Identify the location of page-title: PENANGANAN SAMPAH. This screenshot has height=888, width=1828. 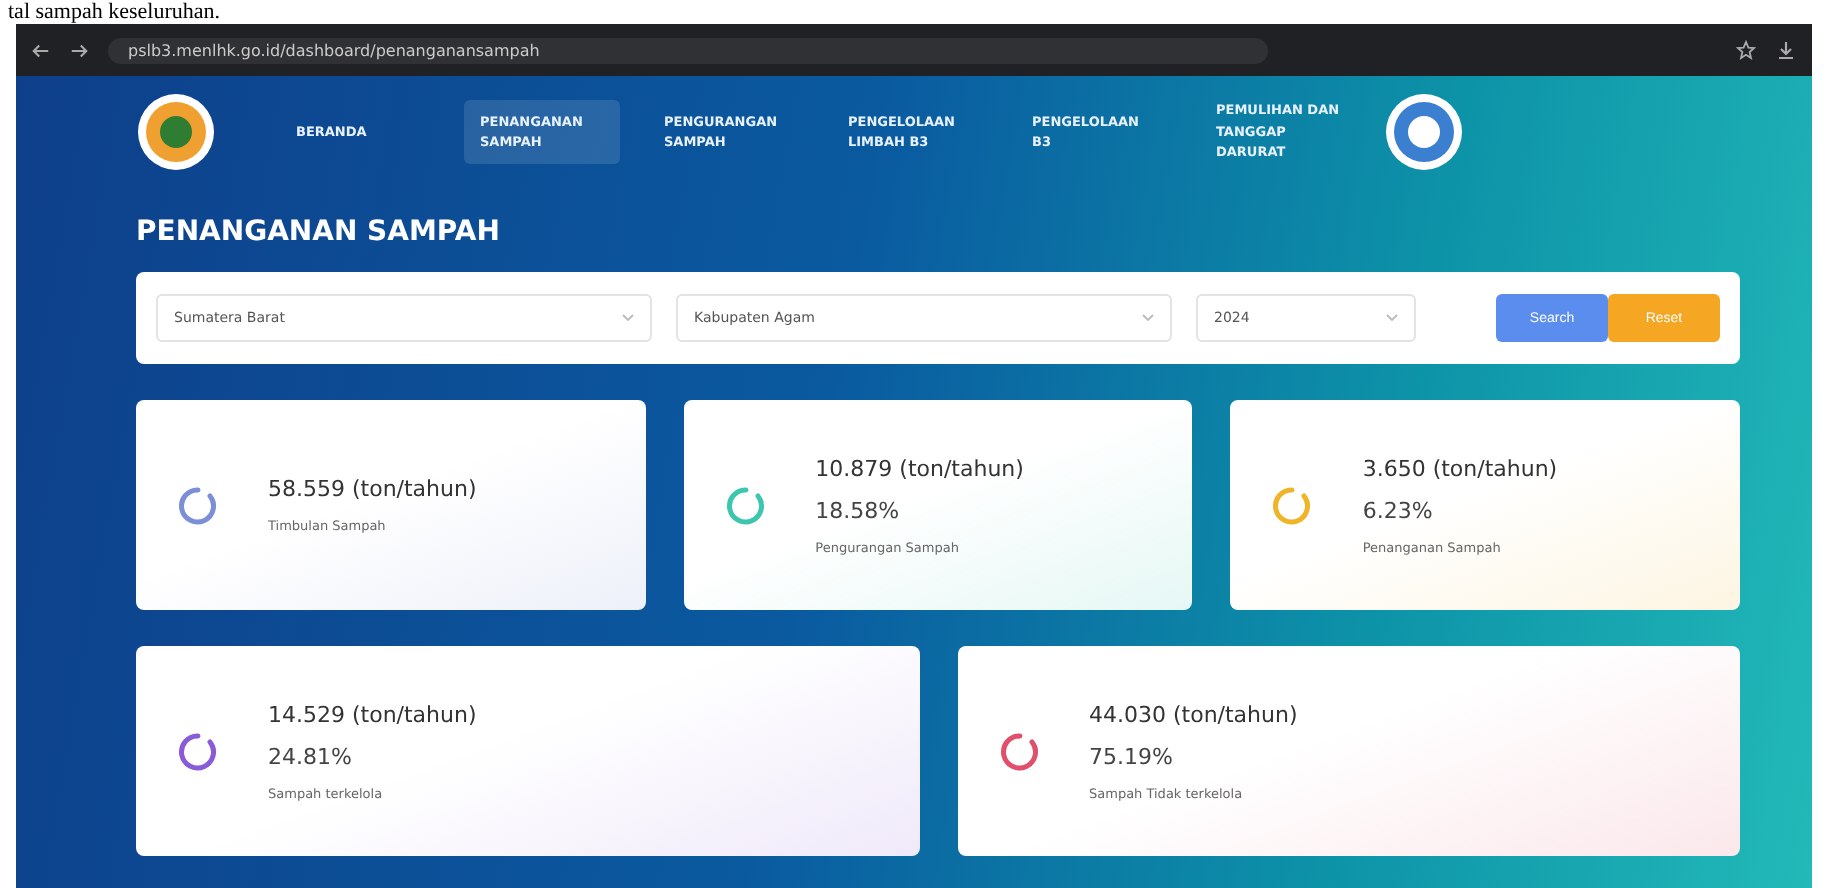
(319, 232).